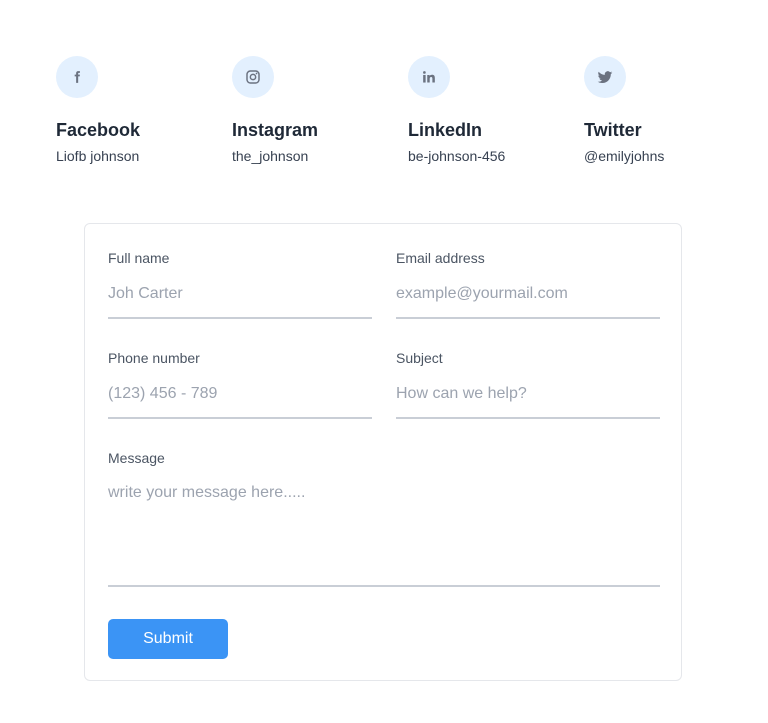  I want to click on phone-label: Phone number, so click(154, 358).